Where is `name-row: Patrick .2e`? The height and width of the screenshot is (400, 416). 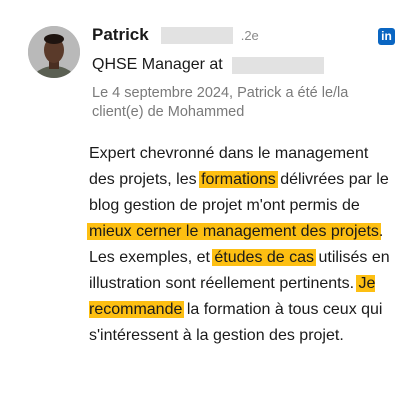
name-row: Patrick .2e is located at coordinates (244, 35).